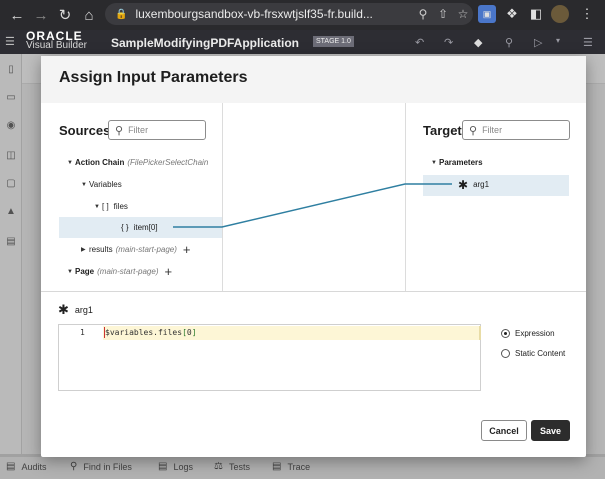  Describe the element at coordinates (41, 15) in the screenshot. I see `forward-icon: →` at that location.